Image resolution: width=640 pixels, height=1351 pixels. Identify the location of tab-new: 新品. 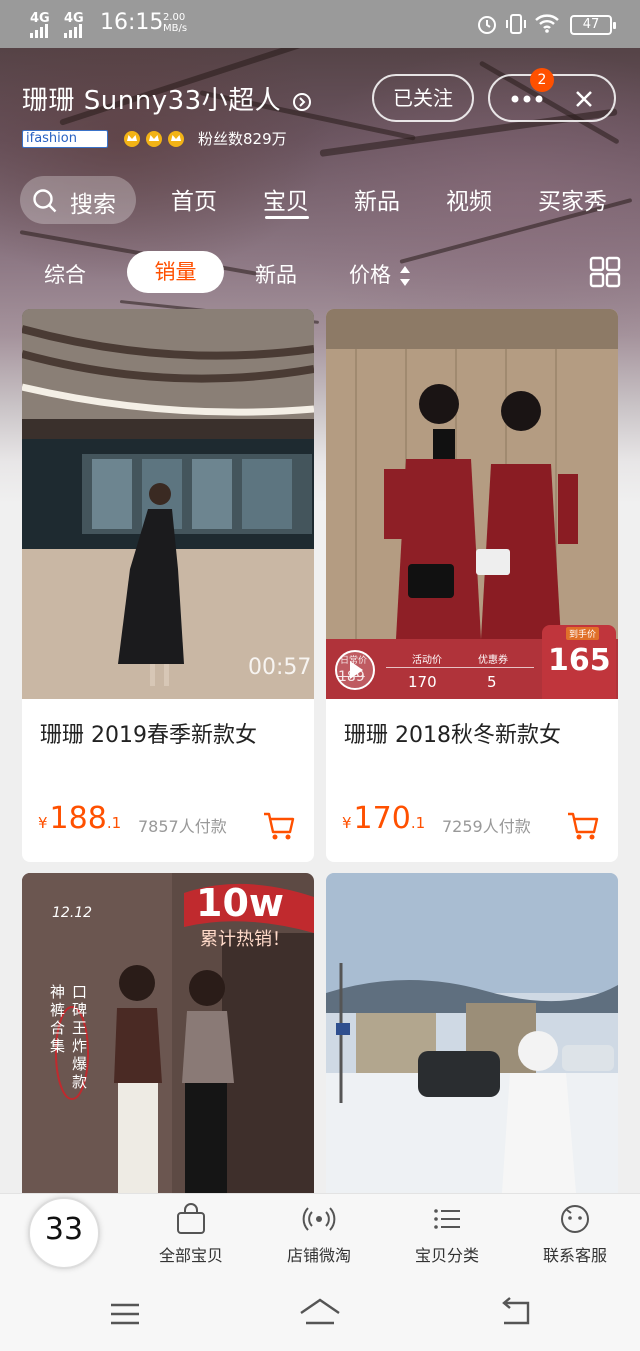
(377, 199).